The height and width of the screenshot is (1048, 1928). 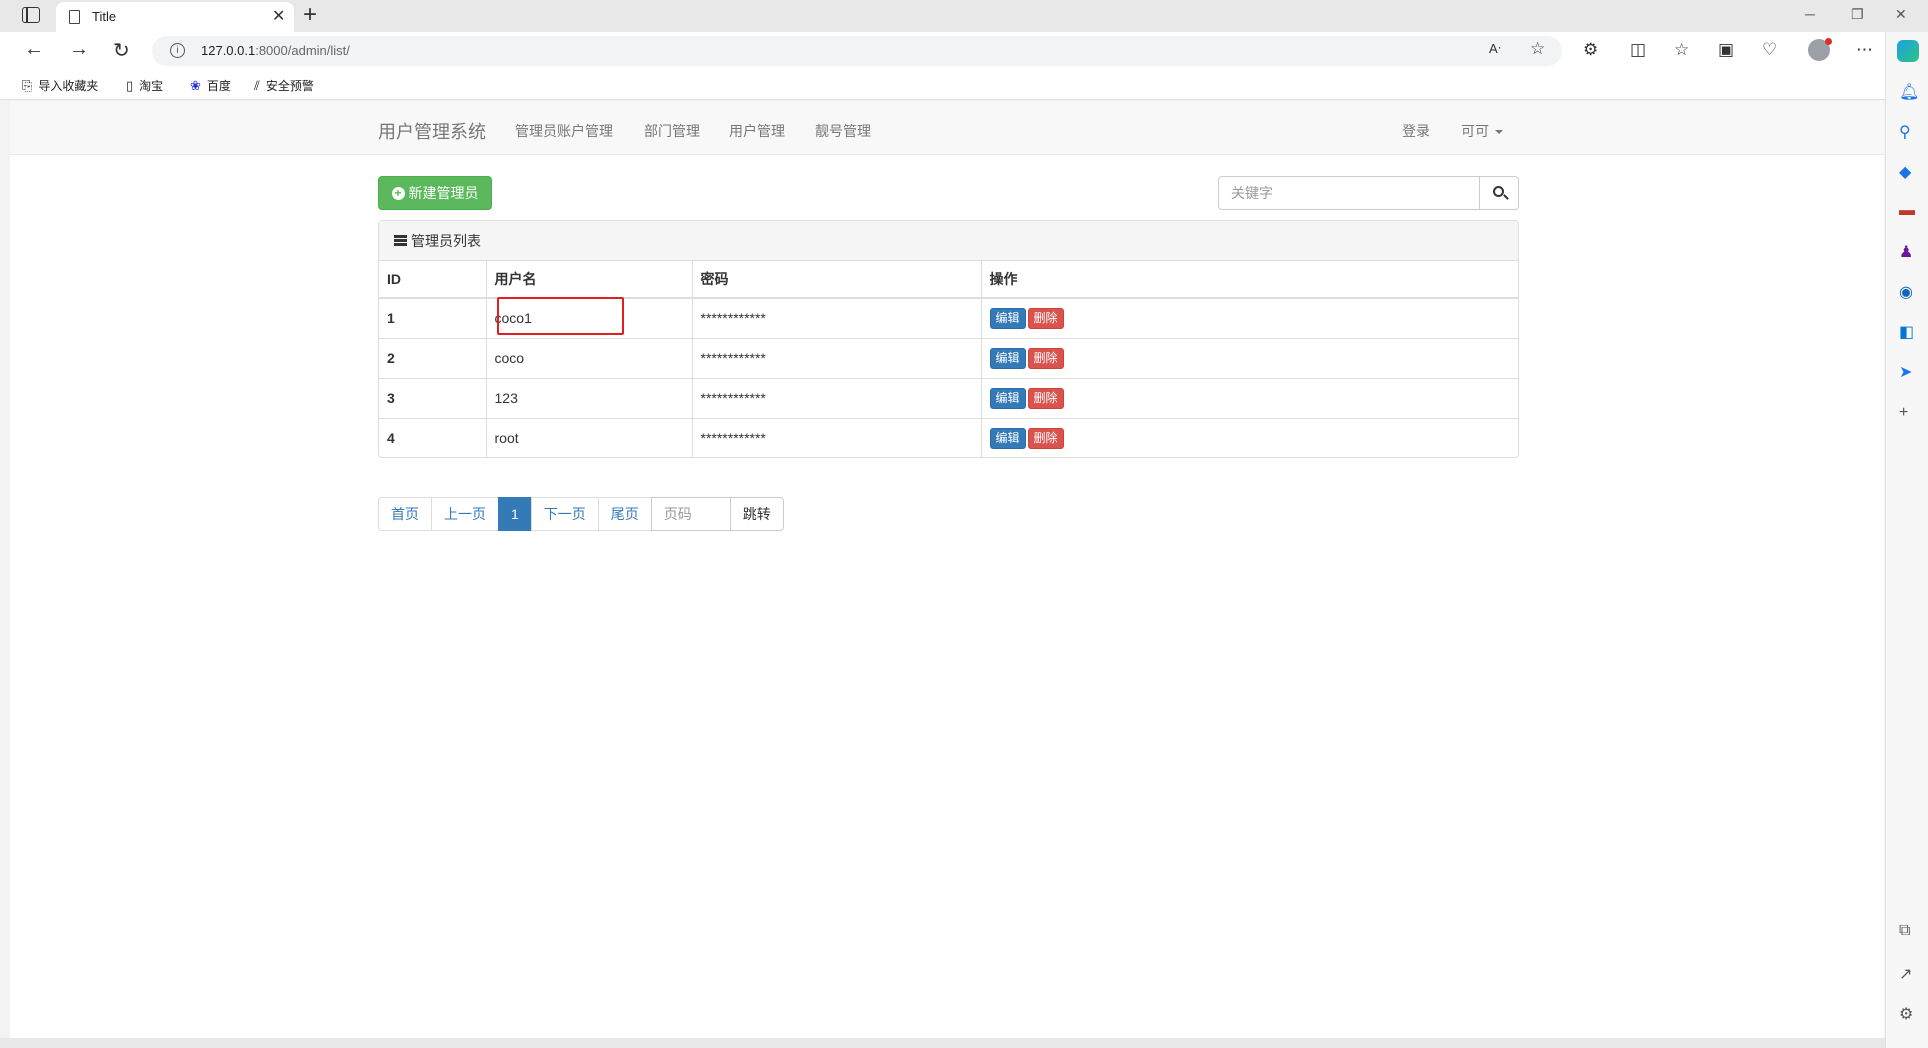 What do you see at coordinates (1349, 193) in the screenshot?
I see `search-input` at bounding box center [1349, 193].